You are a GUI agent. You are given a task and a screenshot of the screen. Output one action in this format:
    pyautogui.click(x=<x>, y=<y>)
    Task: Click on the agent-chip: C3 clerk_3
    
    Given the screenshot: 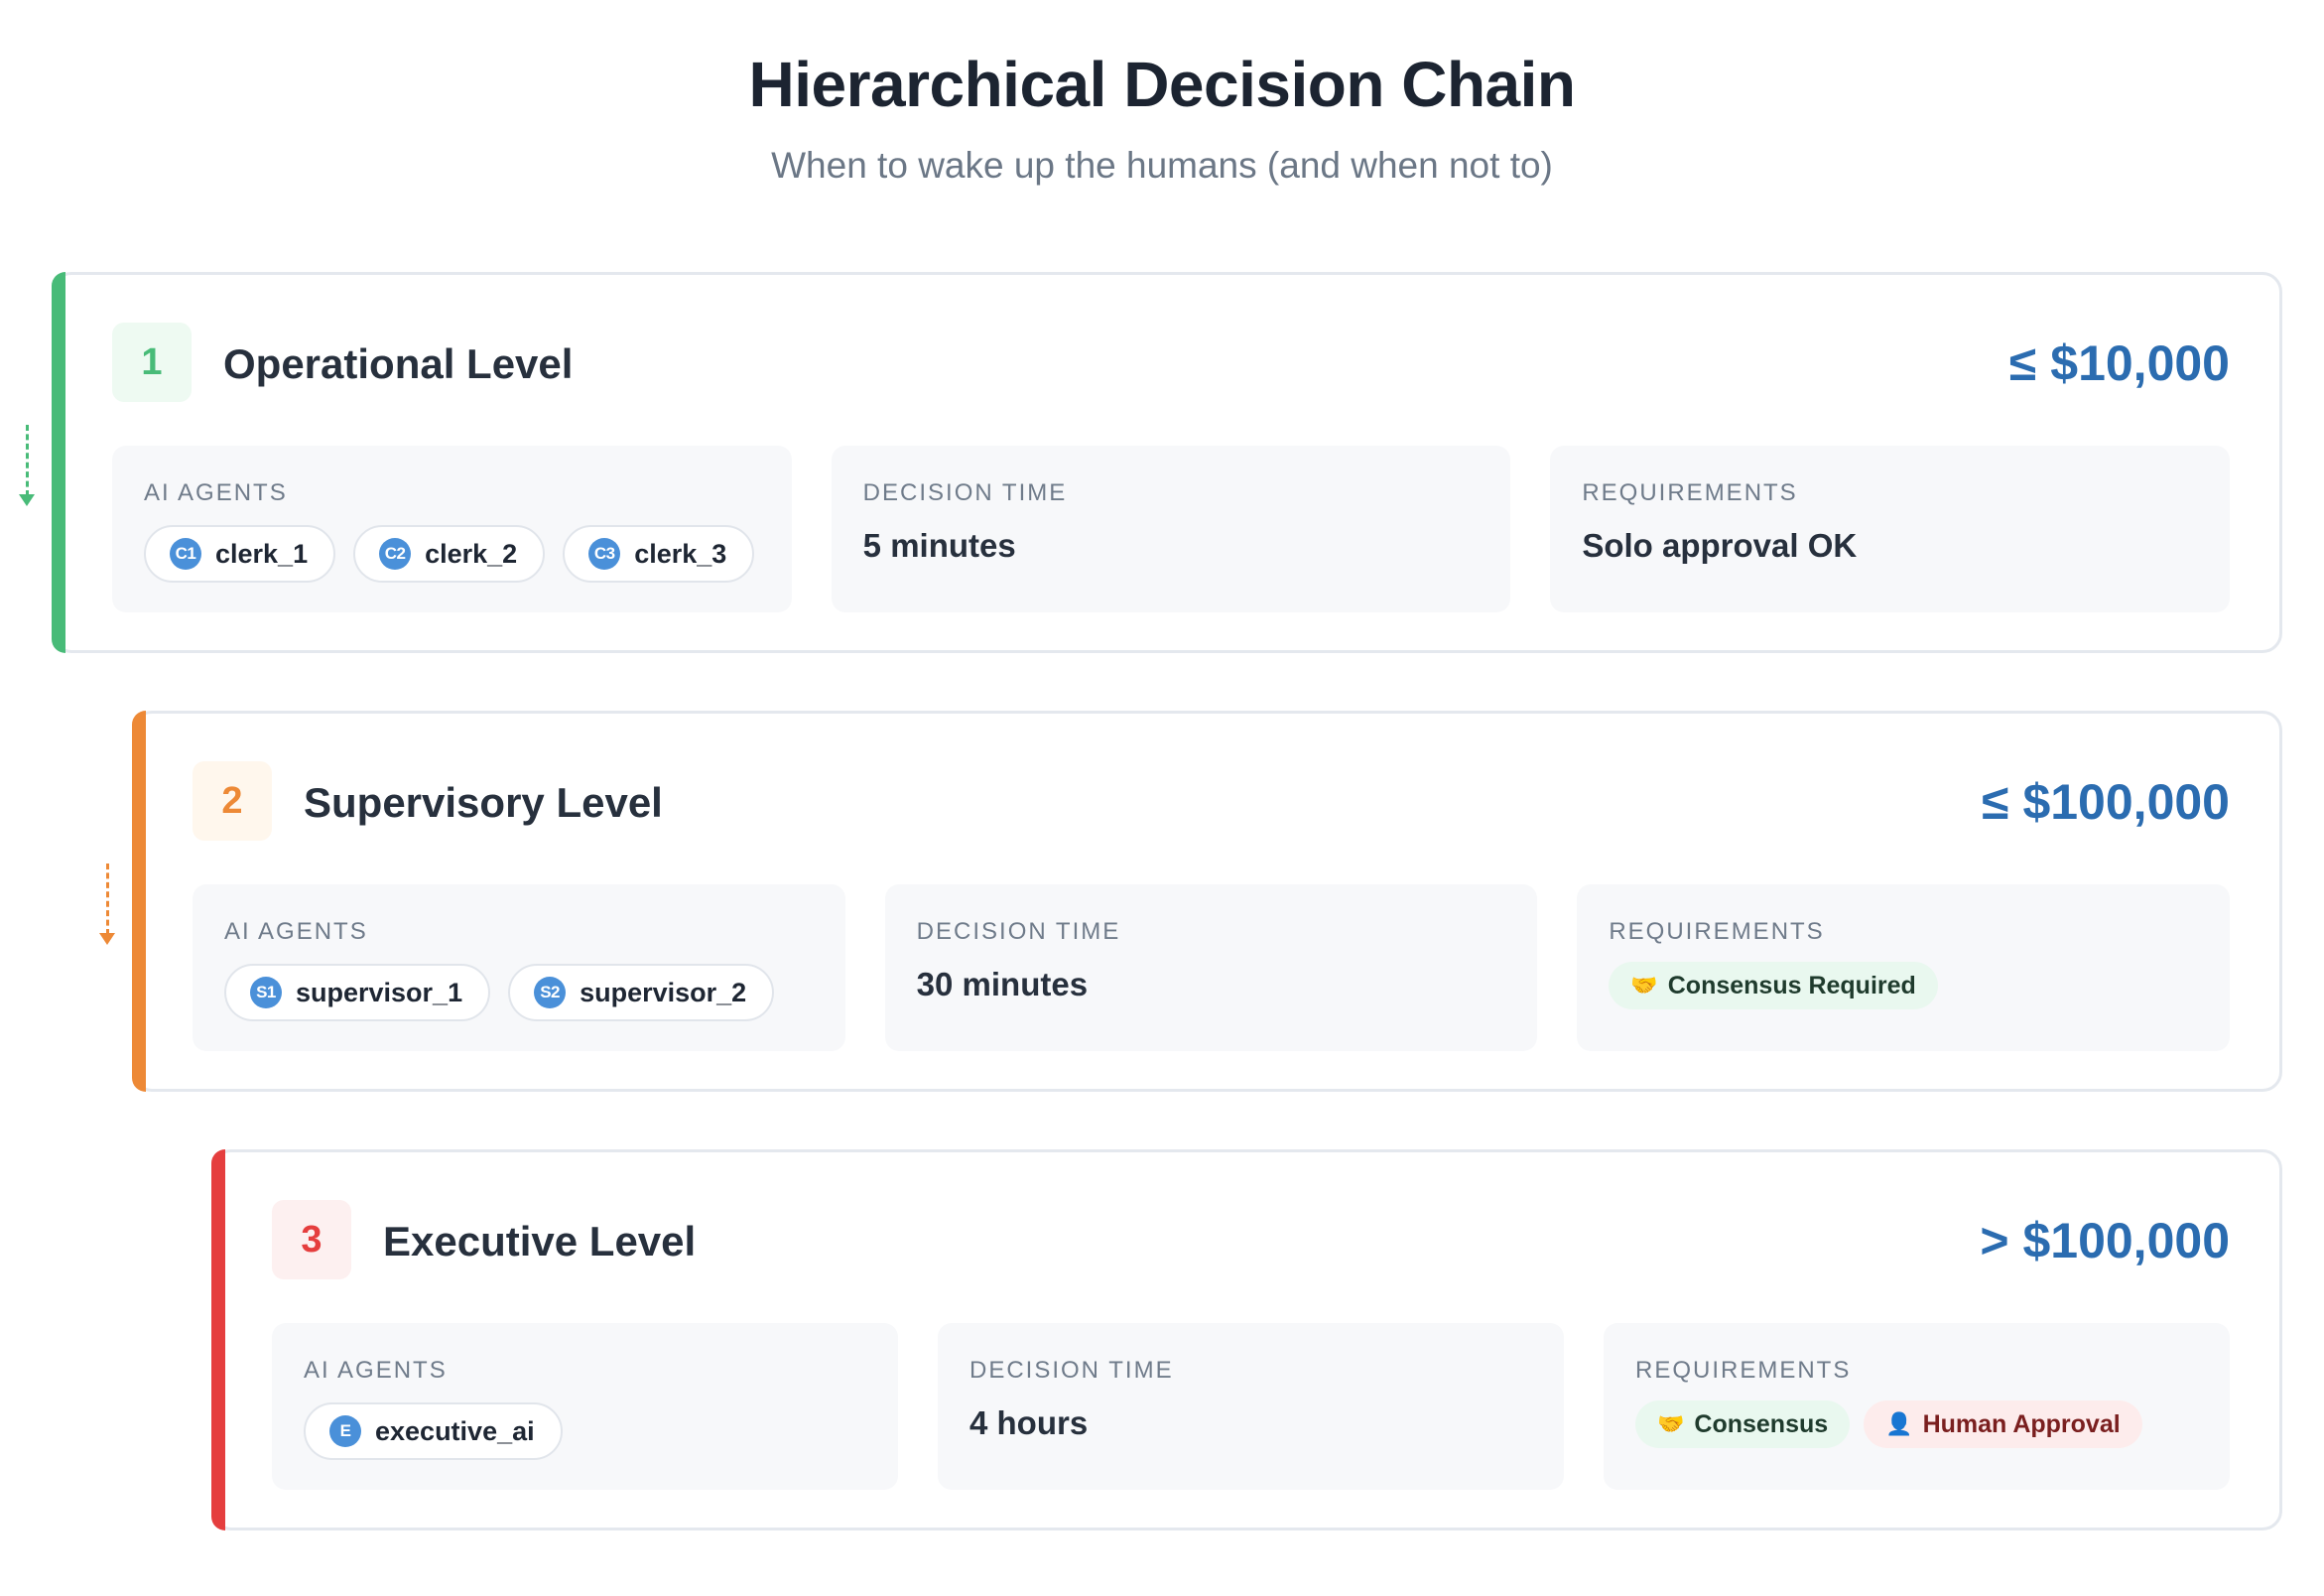 What is the action you would take?
    pyautogui.click(x=659, y=554)
    